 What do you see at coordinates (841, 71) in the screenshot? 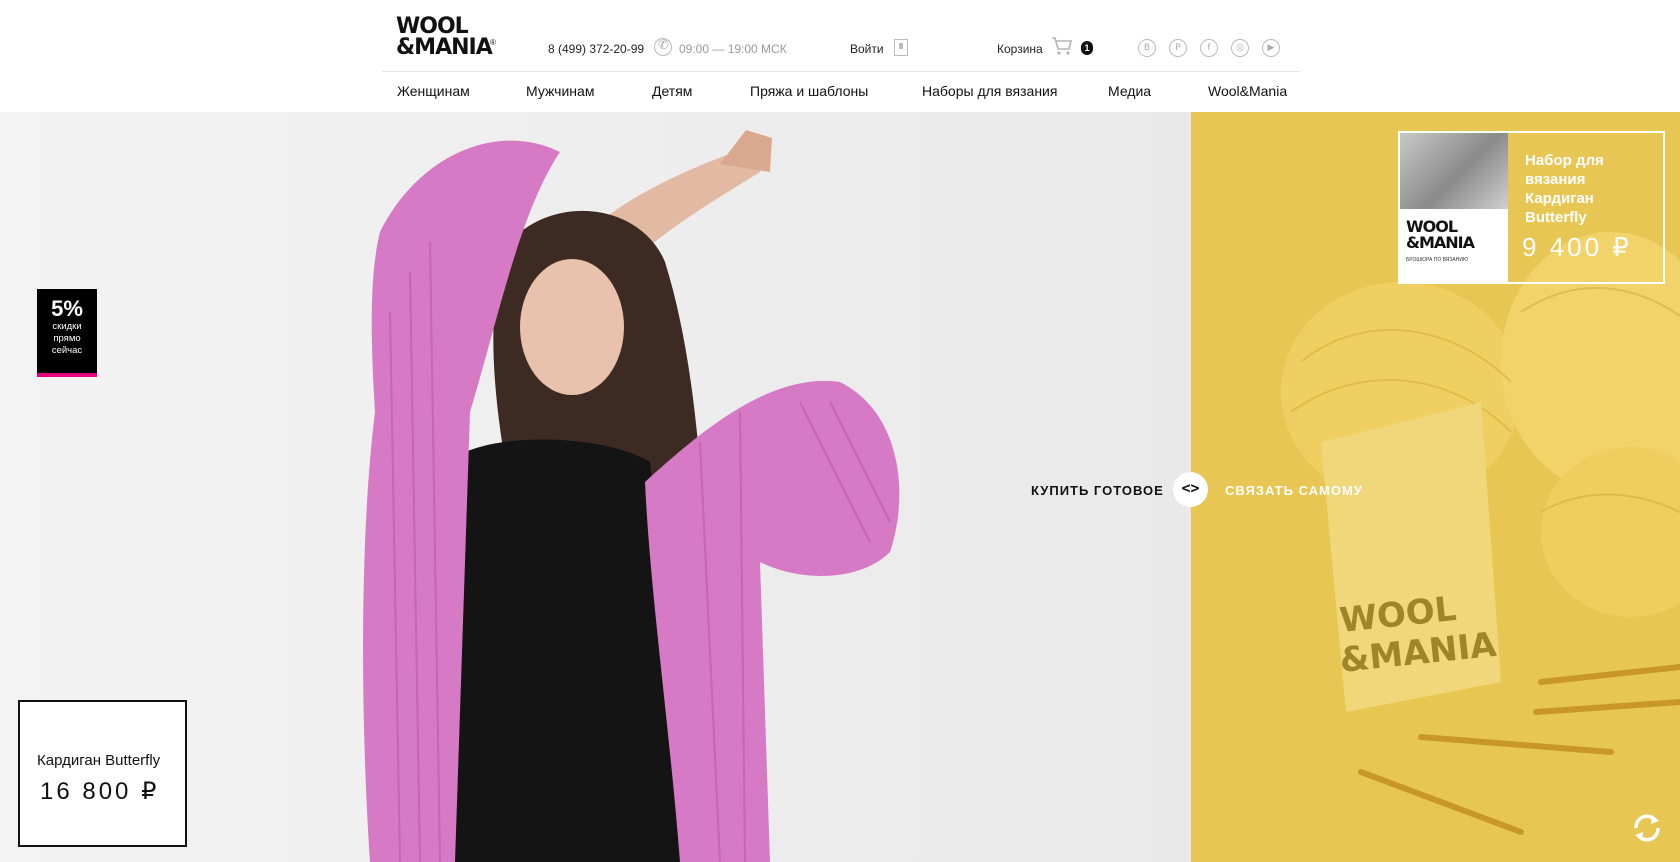
I see `header-divider` at bounding box center [841, 71].